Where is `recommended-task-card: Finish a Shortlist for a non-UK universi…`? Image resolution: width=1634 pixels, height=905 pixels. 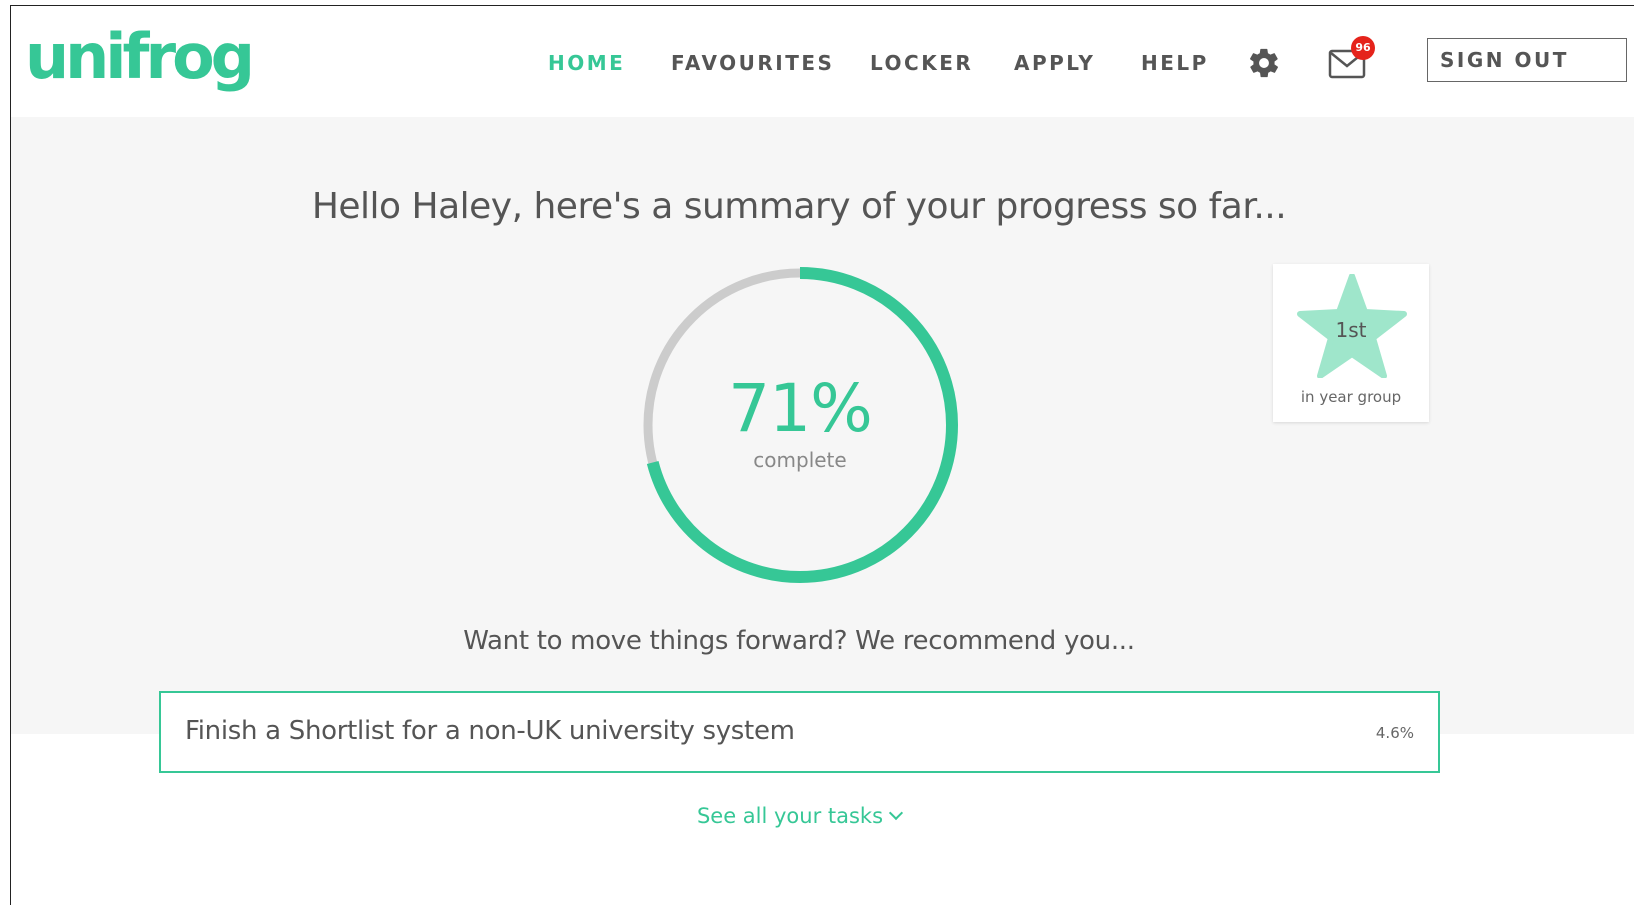 recommended-task-card: Finish a Shortlist for a non-UK universi… is located at coordinates (799, 732).